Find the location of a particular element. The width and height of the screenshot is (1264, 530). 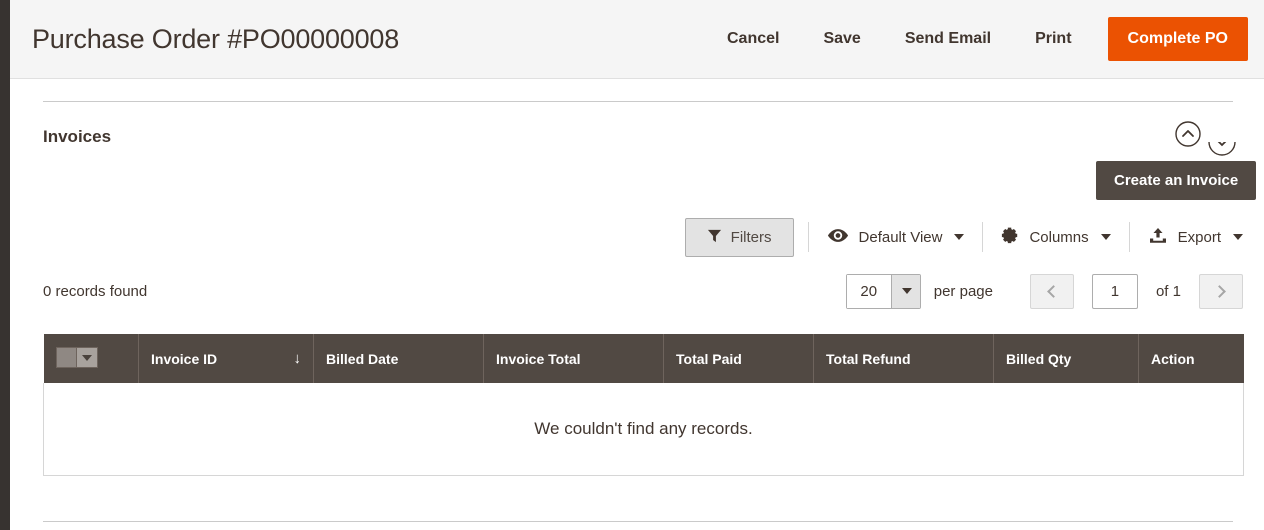

cancel-button: Cancel is located at coordinates (753, 39).